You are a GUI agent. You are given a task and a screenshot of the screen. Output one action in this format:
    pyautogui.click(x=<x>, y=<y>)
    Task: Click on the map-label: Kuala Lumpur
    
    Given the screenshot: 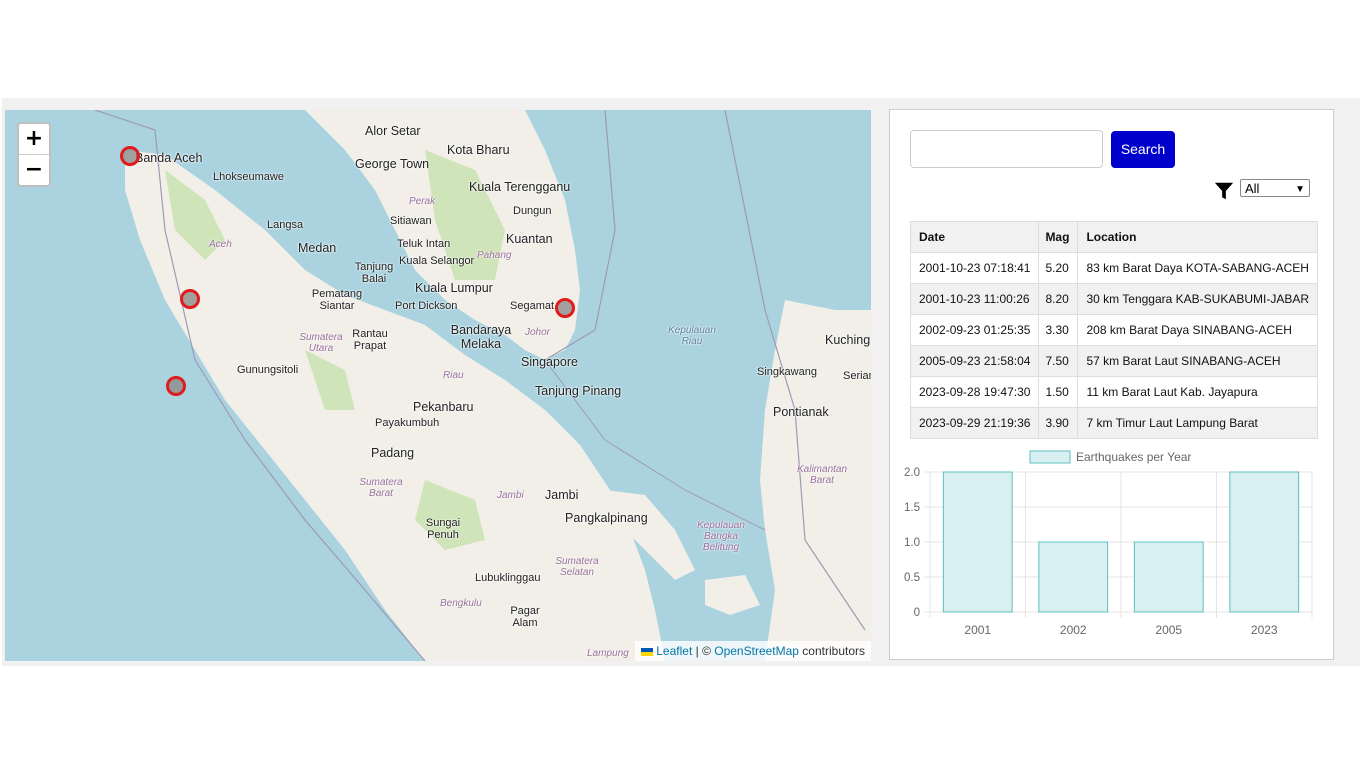 What is the action you would take?
    pyautogui.click(x=454, y=288)
    